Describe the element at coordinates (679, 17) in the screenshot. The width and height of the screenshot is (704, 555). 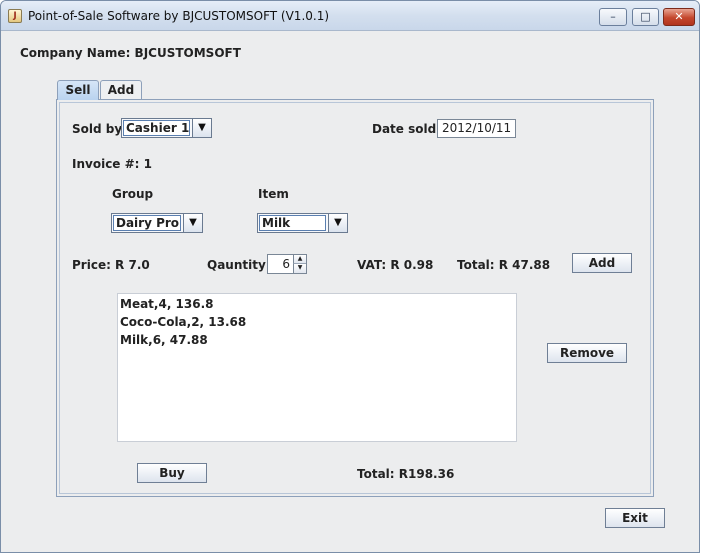
I see `close-button: ✕` at that location.